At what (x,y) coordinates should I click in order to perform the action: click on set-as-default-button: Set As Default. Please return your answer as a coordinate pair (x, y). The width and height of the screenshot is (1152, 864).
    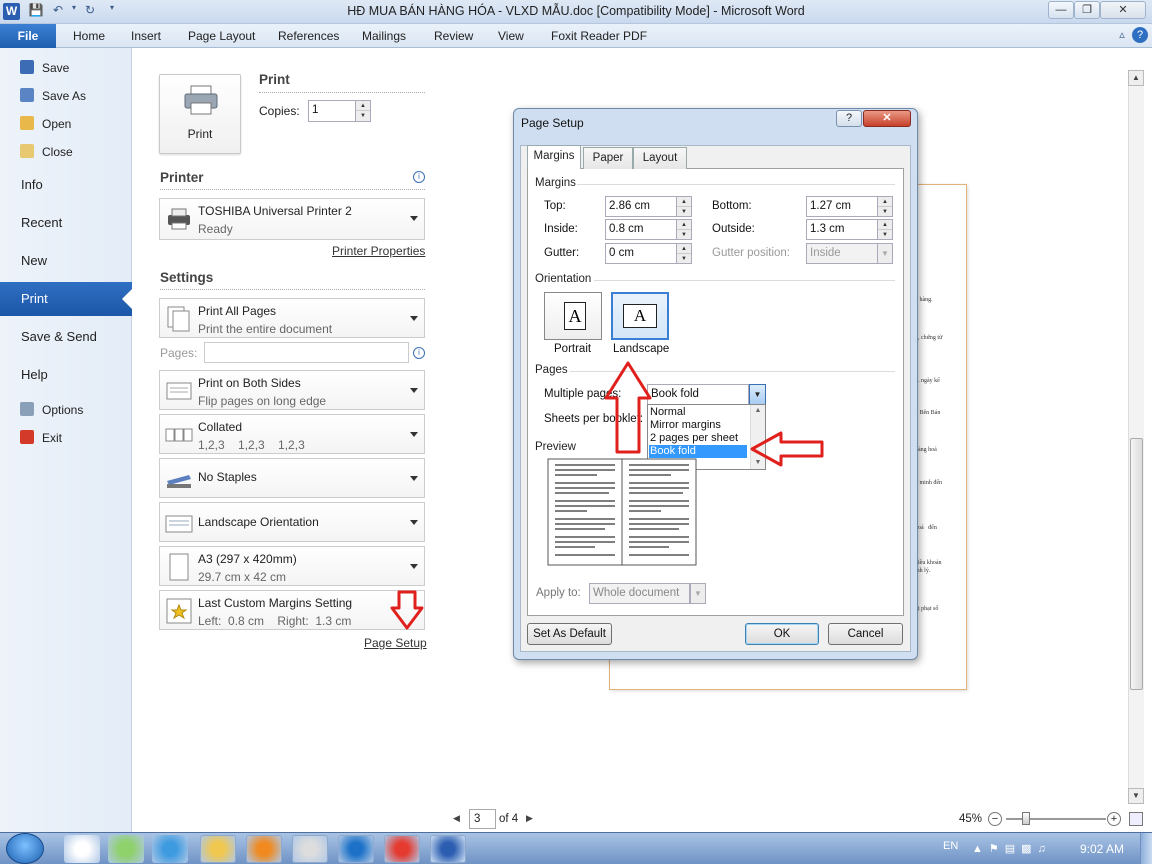
    Looking at the image, I should click on (569, 634).